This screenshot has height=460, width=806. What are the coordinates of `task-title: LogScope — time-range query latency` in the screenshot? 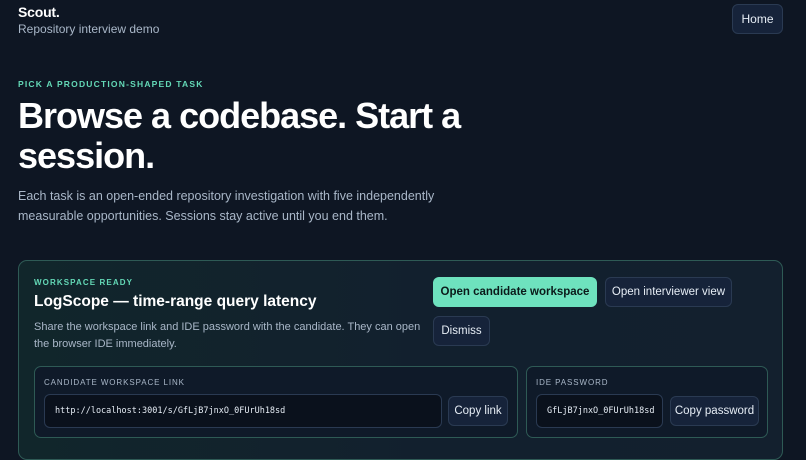 It's located at (175, 301).